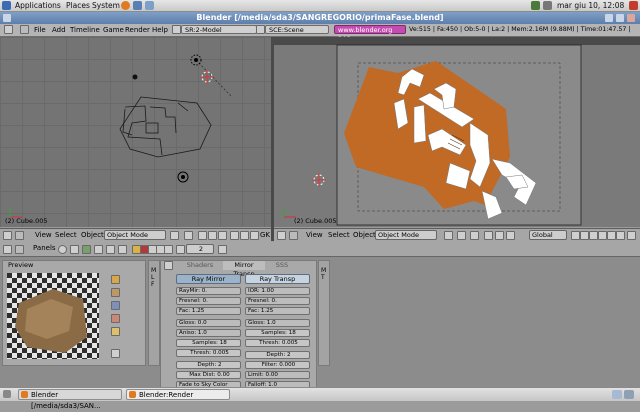 Image resolution: width=640 pixels, height=412 pixels. What do you see at coordinates (222, 249) in the screenshot?
I see `next-frame-icon` at bounding box center [222, 249].